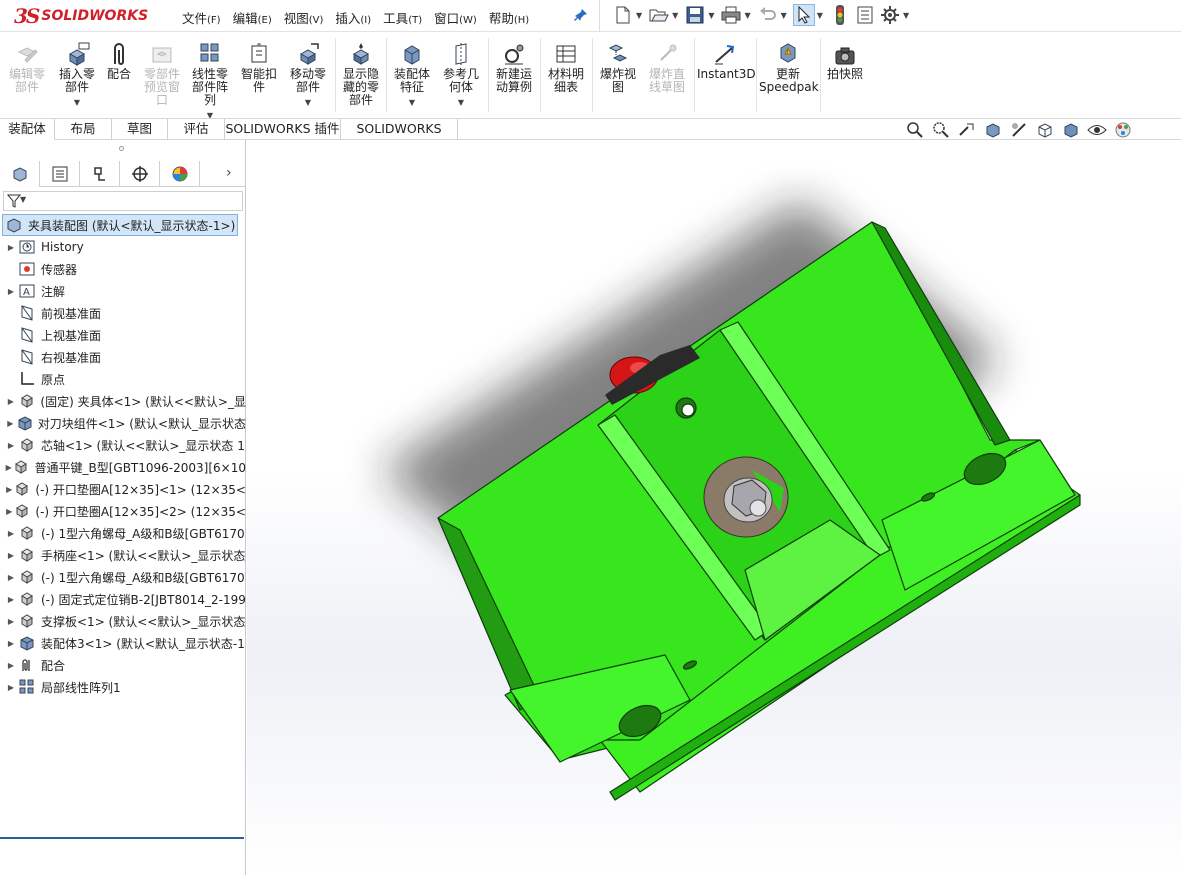 This screenshot has width=1181, height=878. Describe the element at coordinates (85, 16) in the screenshot. I see `solidworks-logo: 3S SOLIDWORKS` at that location.